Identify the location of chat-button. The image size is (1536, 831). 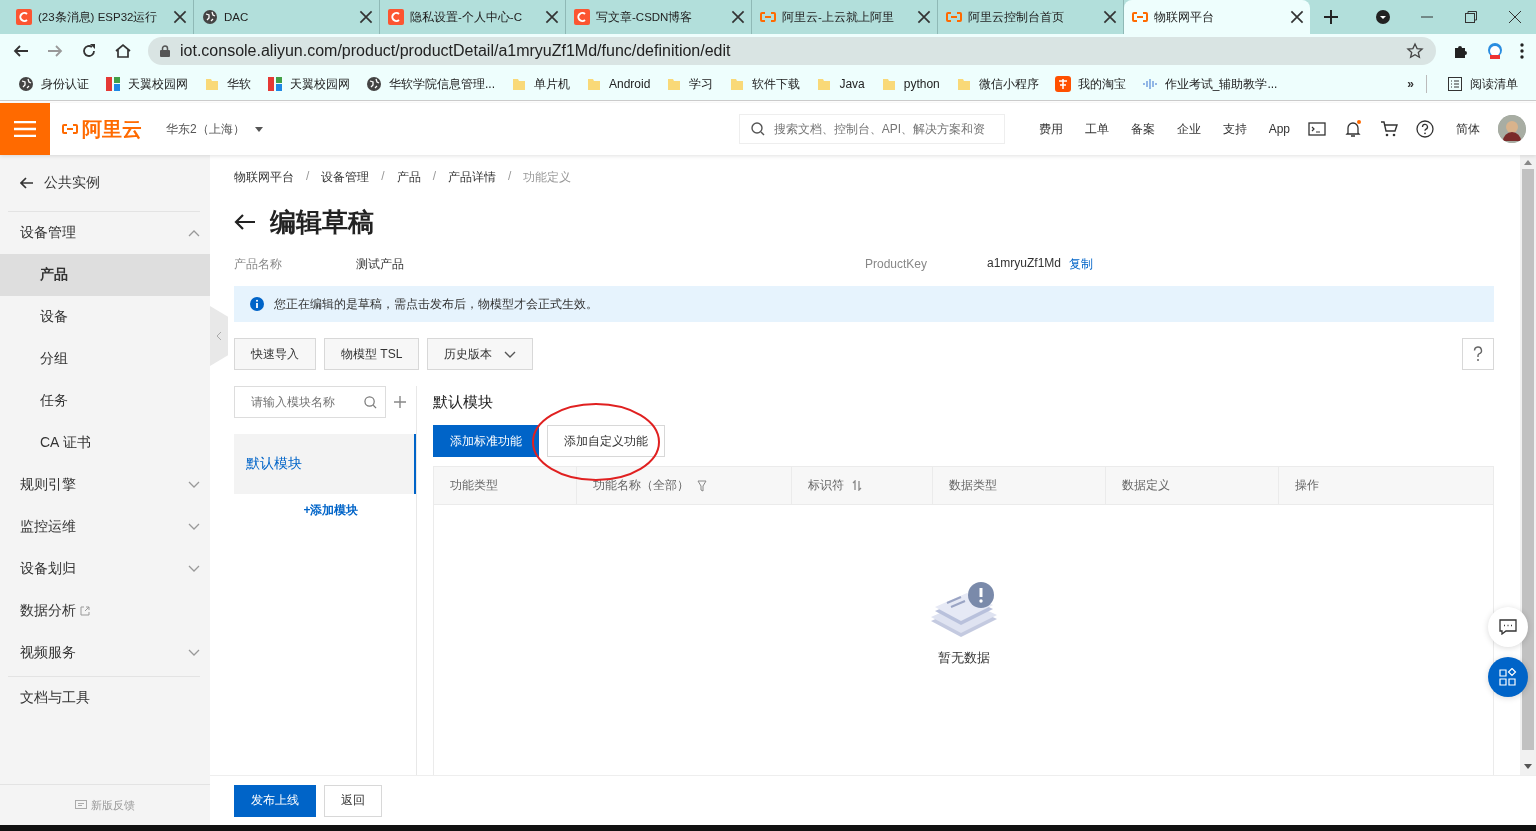
(1508, 627).